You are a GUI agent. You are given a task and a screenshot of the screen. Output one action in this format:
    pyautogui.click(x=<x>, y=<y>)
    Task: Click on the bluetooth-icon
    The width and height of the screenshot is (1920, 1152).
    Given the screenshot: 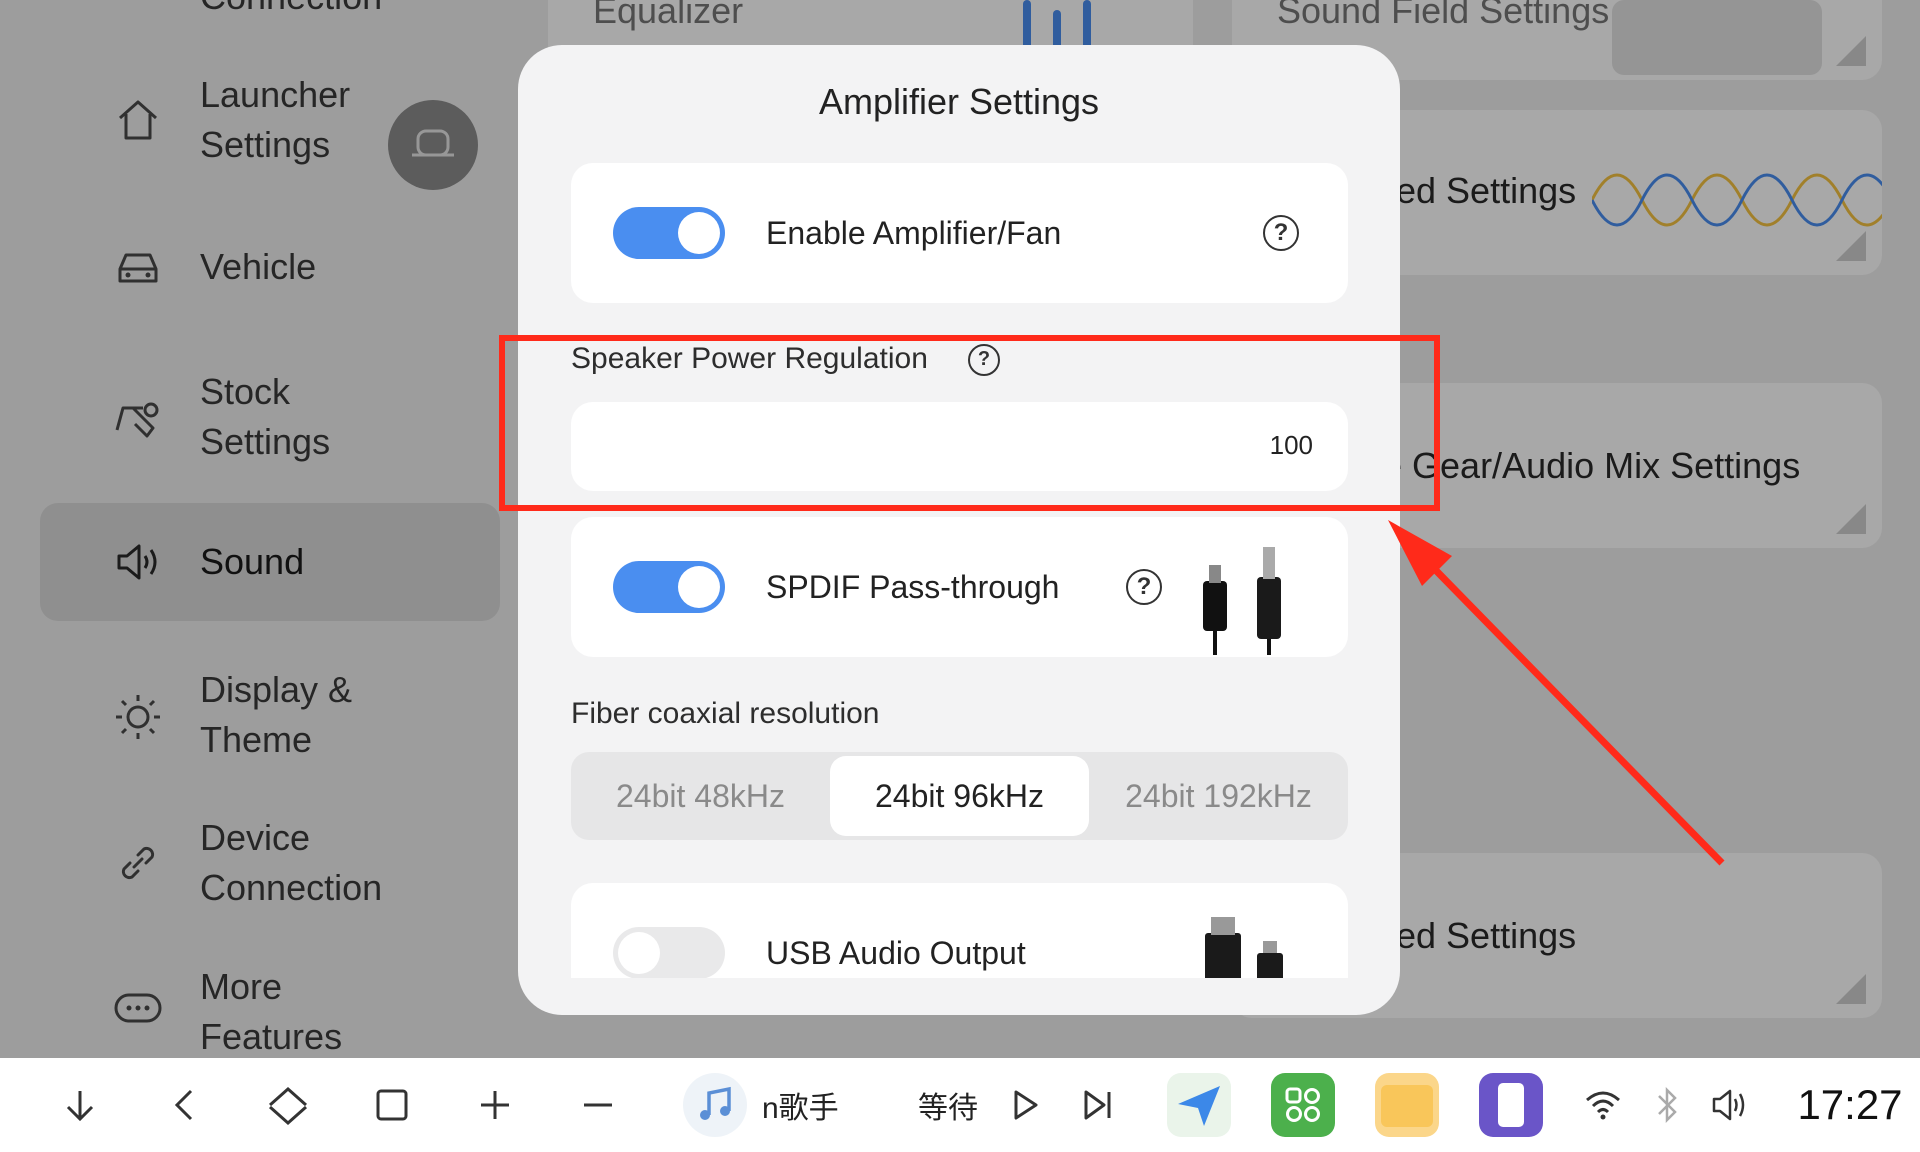 What is the action you would take?
    pyautogui.click(x=1668, y=1105)
    